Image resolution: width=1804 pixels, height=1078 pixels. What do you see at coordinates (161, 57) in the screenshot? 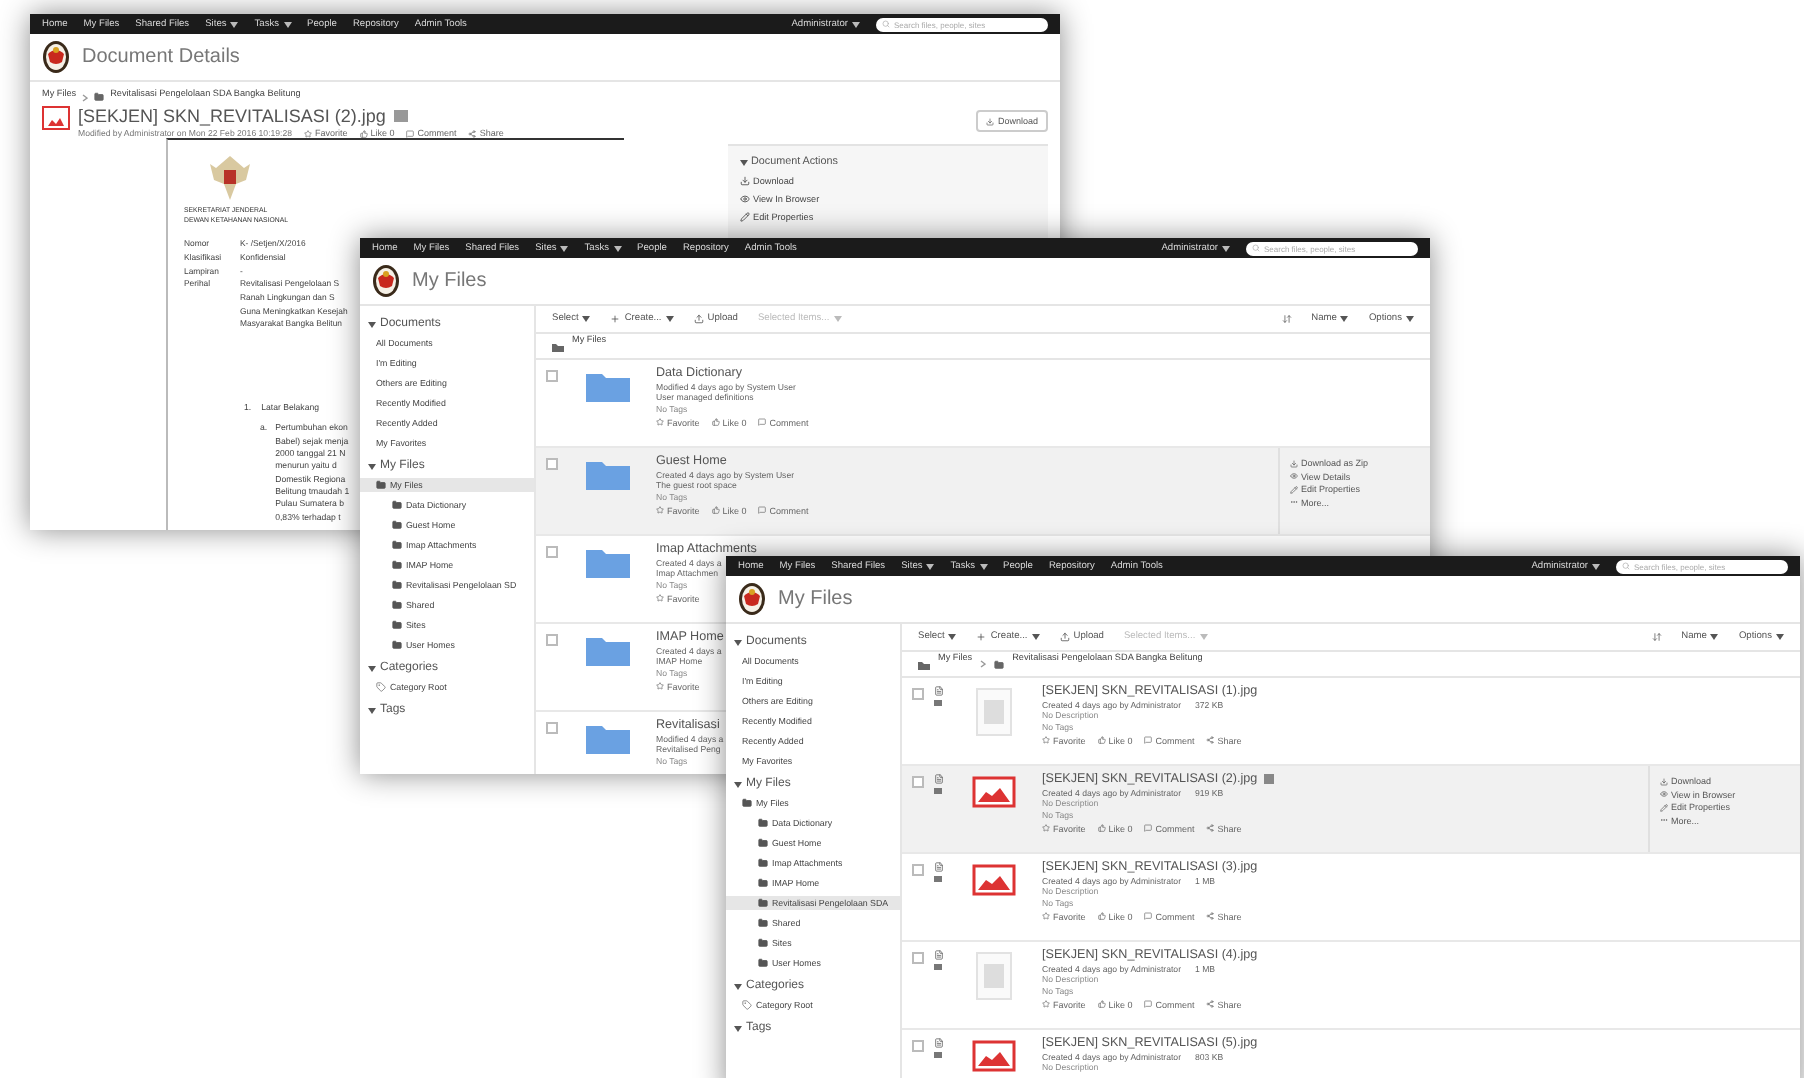
I see `page-title: Document Details` at bounding box center [161, 57].